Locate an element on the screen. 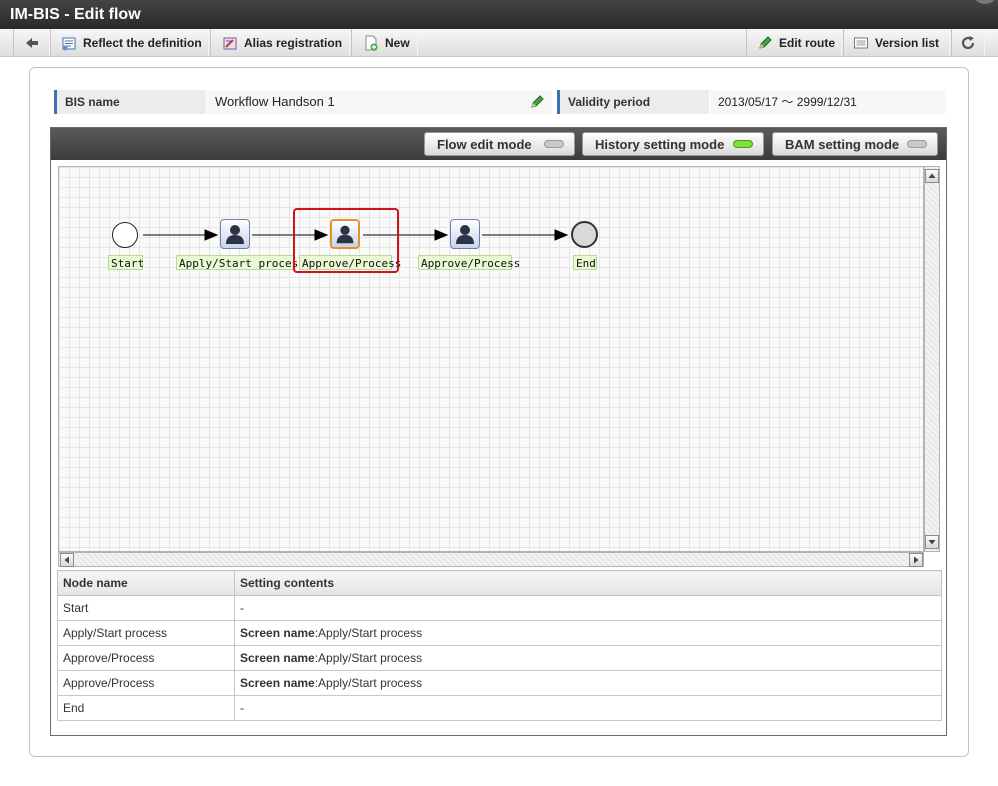  apply-start-node-user-icon is located at coordinates (235, 234).